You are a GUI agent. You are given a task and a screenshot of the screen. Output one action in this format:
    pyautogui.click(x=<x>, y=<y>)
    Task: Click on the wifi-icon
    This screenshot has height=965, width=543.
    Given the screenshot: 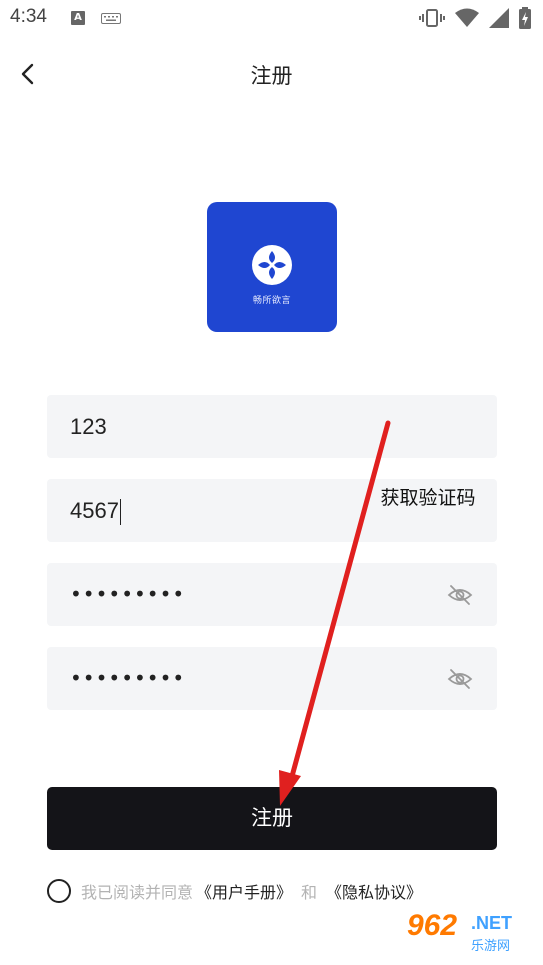 What is the action you would take?
    pyautogui.click(x=467, y=17)
    